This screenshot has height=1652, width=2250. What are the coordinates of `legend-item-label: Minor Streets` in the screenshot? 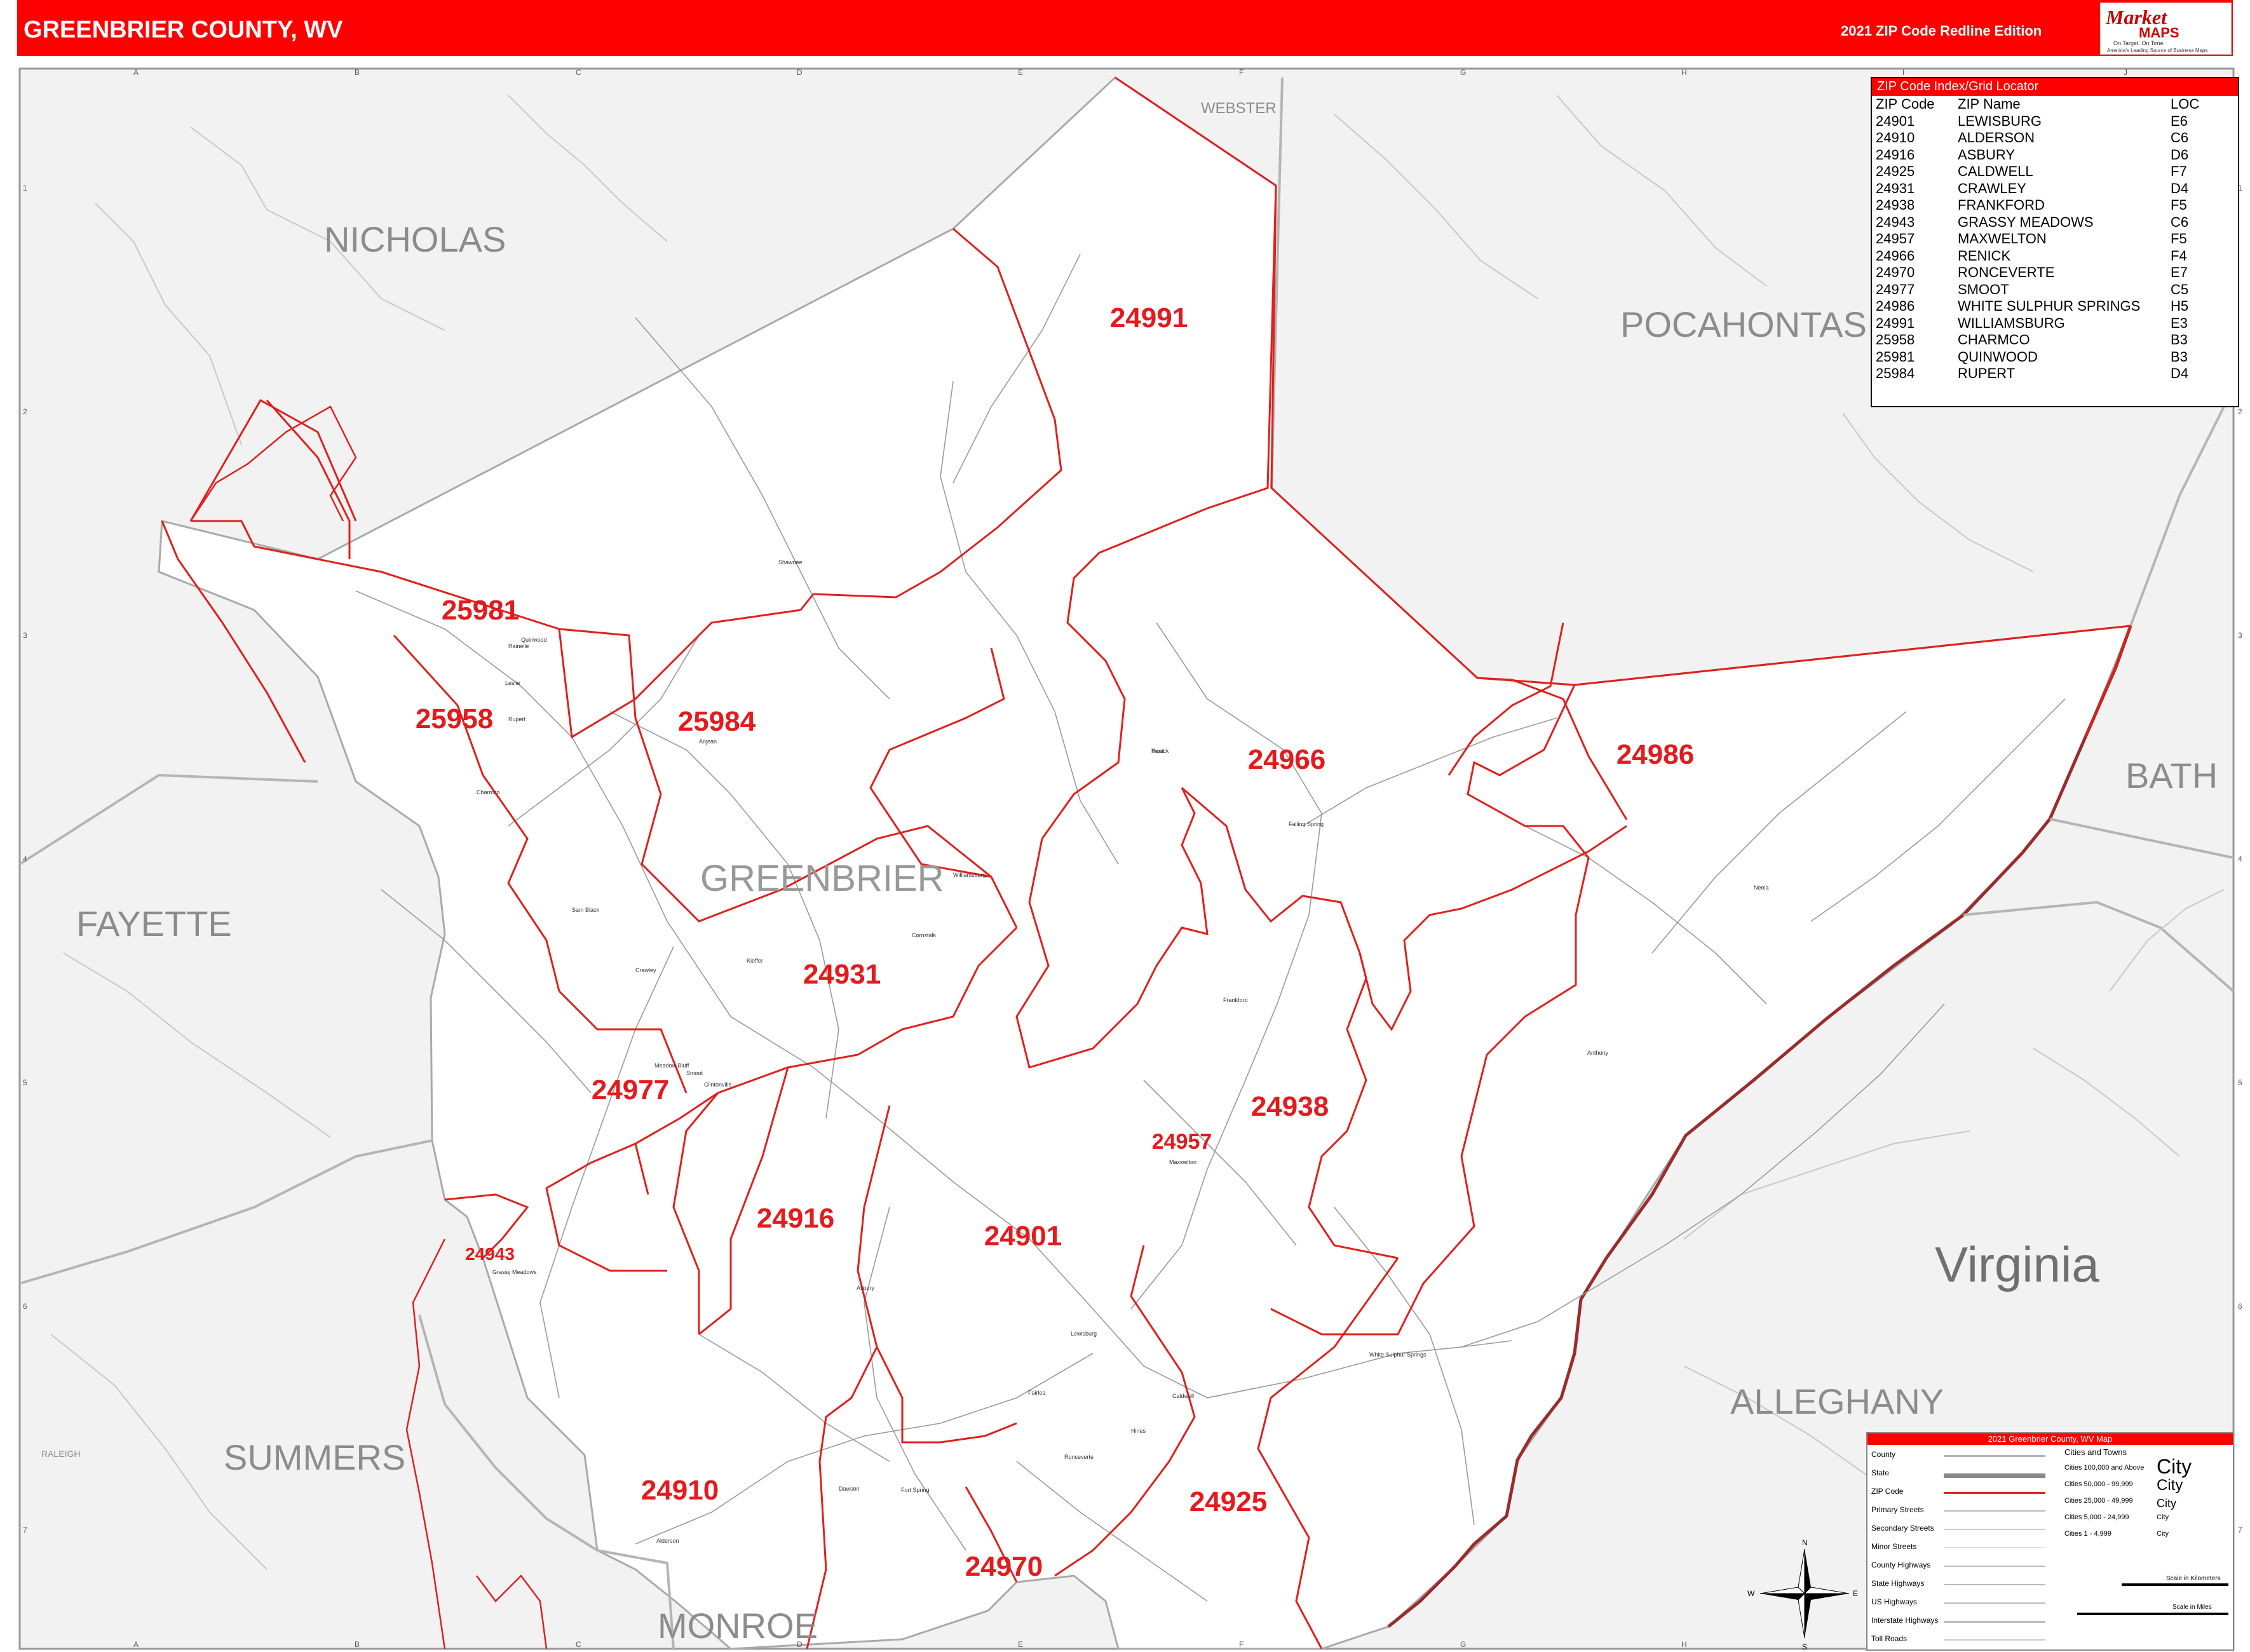 It's located at (1894, 1547).